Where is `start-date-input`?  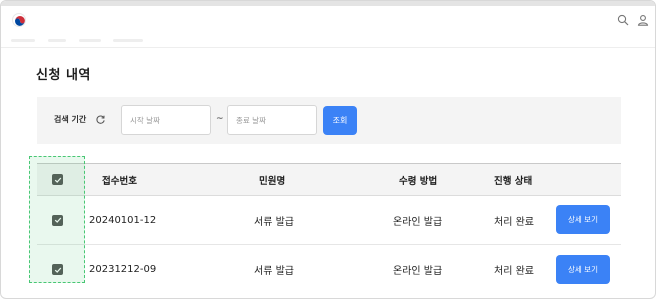 start-date-input is located at coordinates (166, 120).